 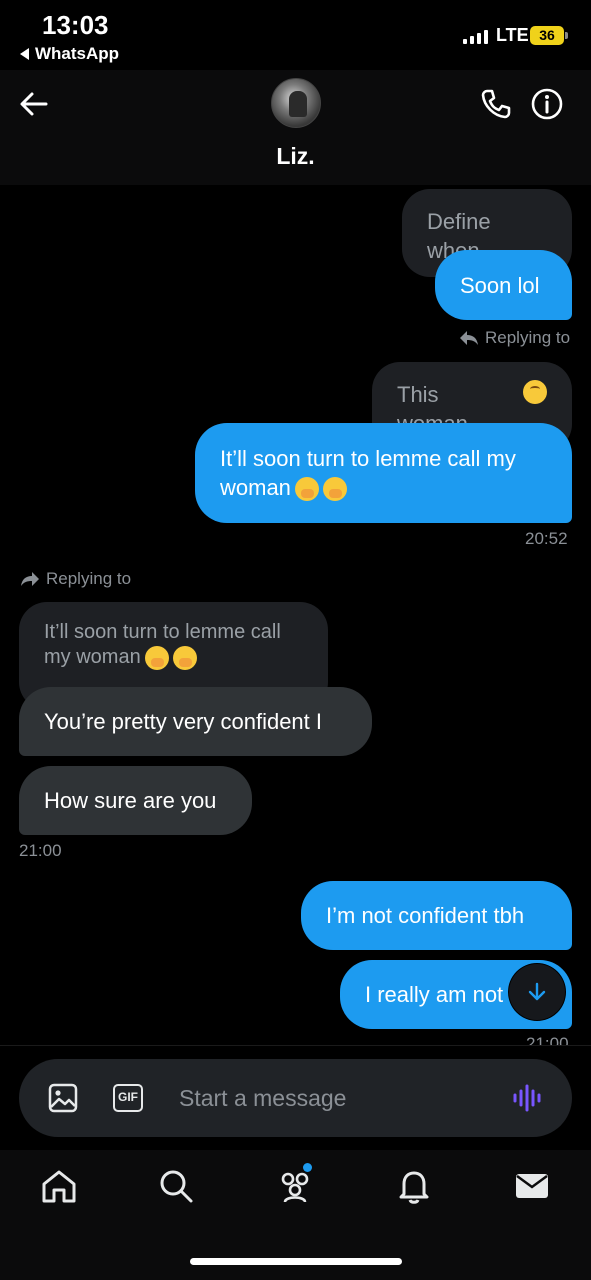 I want to click on scroll-to-bottom-button, so click(x=537, y=992).